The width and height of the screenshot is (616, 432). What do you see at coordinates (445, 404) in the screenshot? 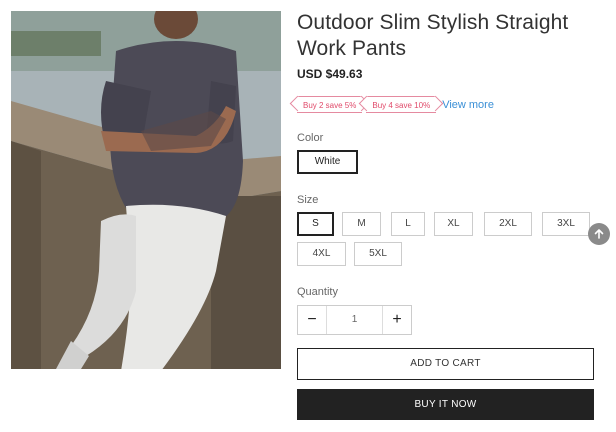
I see `buy-it-now-button: BUY IT NOW` at bounding box center [445, 404].